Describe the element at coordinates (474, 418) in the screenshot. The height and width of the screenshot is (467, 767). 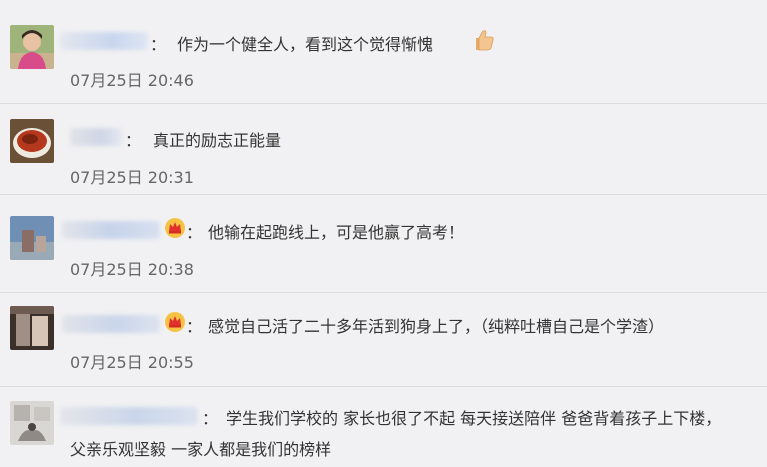
I see `comment-text: 学生我们学校的 家长也很了不起 每天接送陪伴 爸爸背着孩子上下楼，` at that location.